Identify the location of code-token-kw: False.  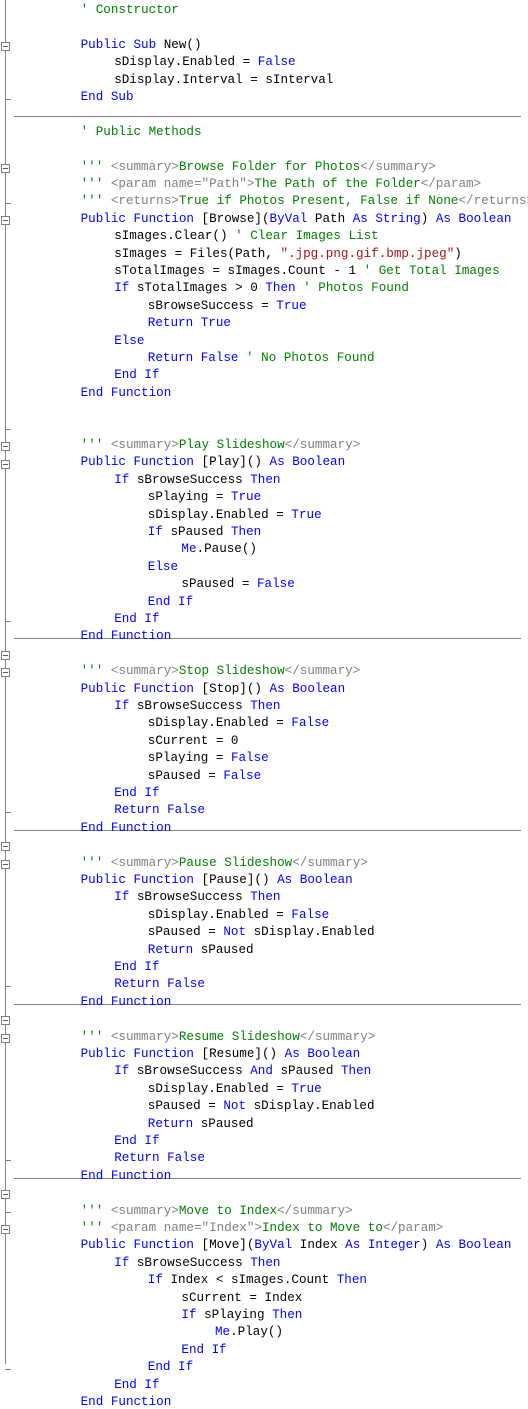
(310, 915).